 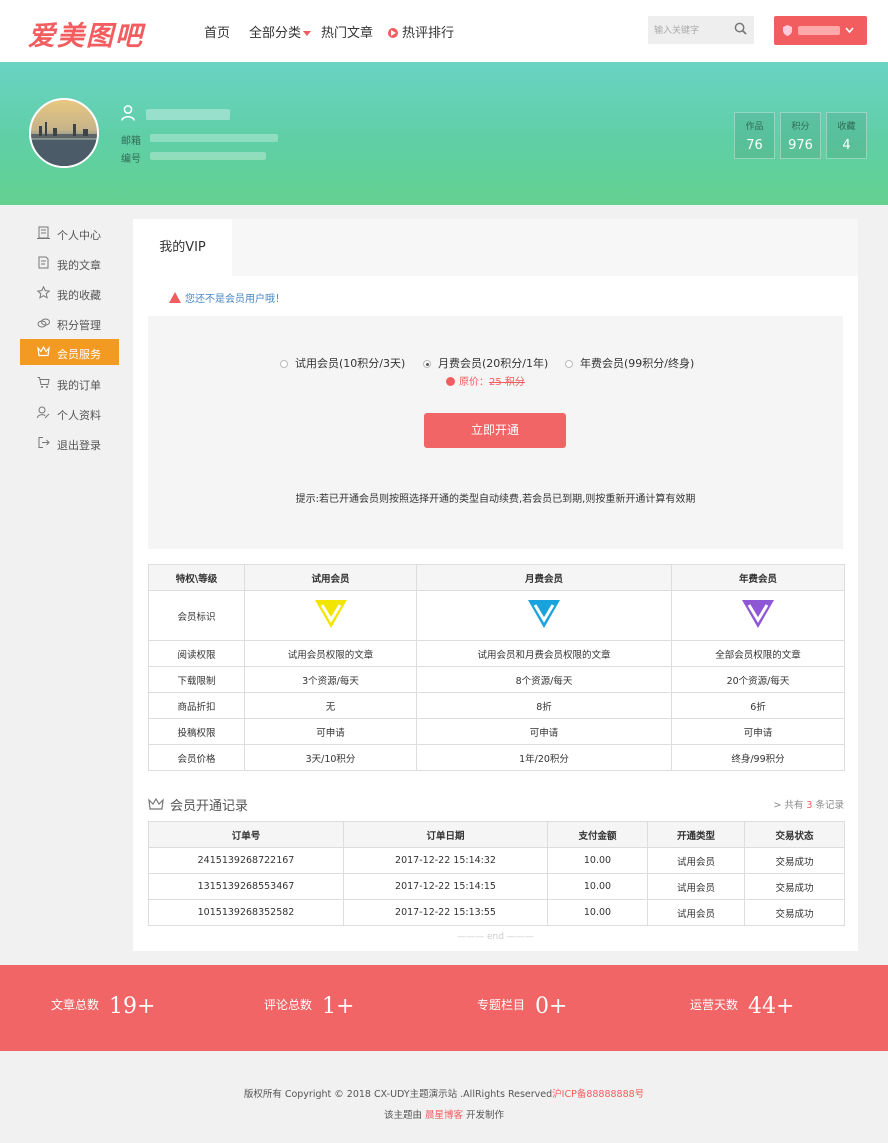 I want to click on cart-icon, so click(x=43, y=382).